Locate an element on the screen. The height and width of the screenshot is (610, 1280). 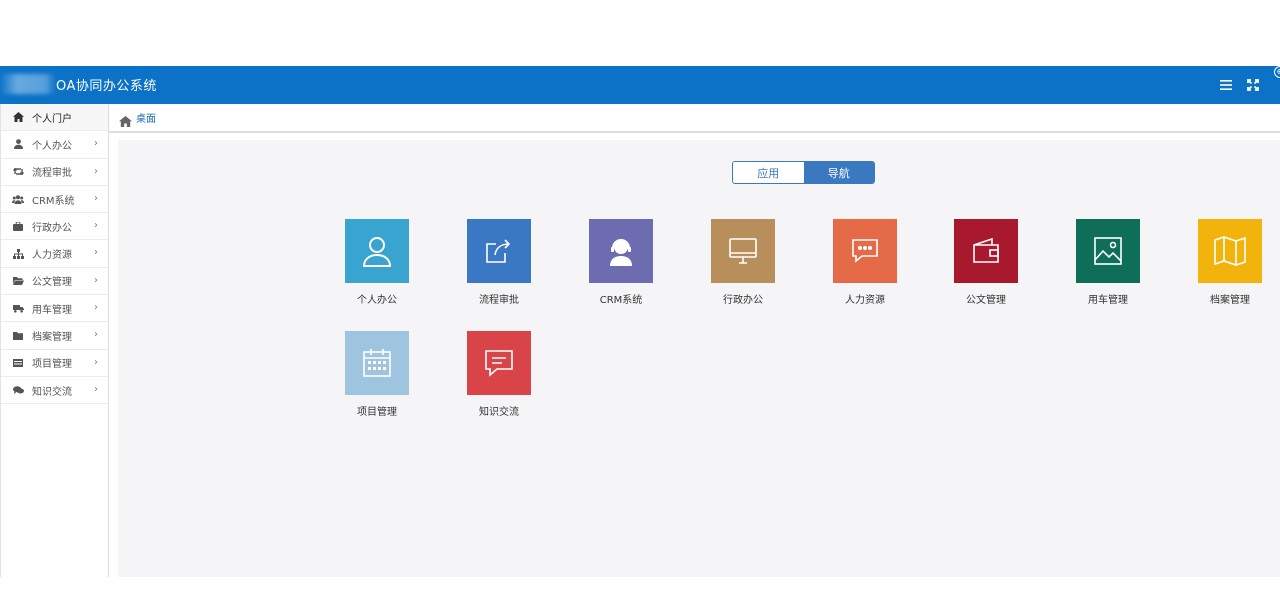
sidebar-item-label: 知识交流 is located at coordinates (52, 392).